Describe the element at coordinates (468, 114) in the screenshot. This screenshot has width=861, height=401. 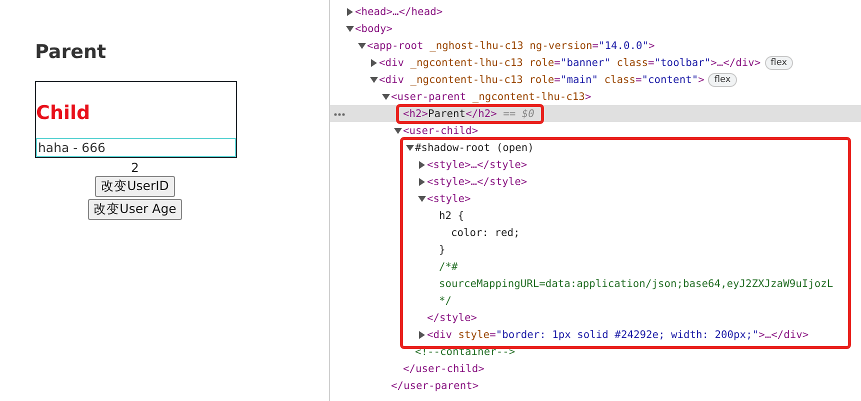
I see `dom-node-line: <h2>Parent</h2> == $0` at that location.